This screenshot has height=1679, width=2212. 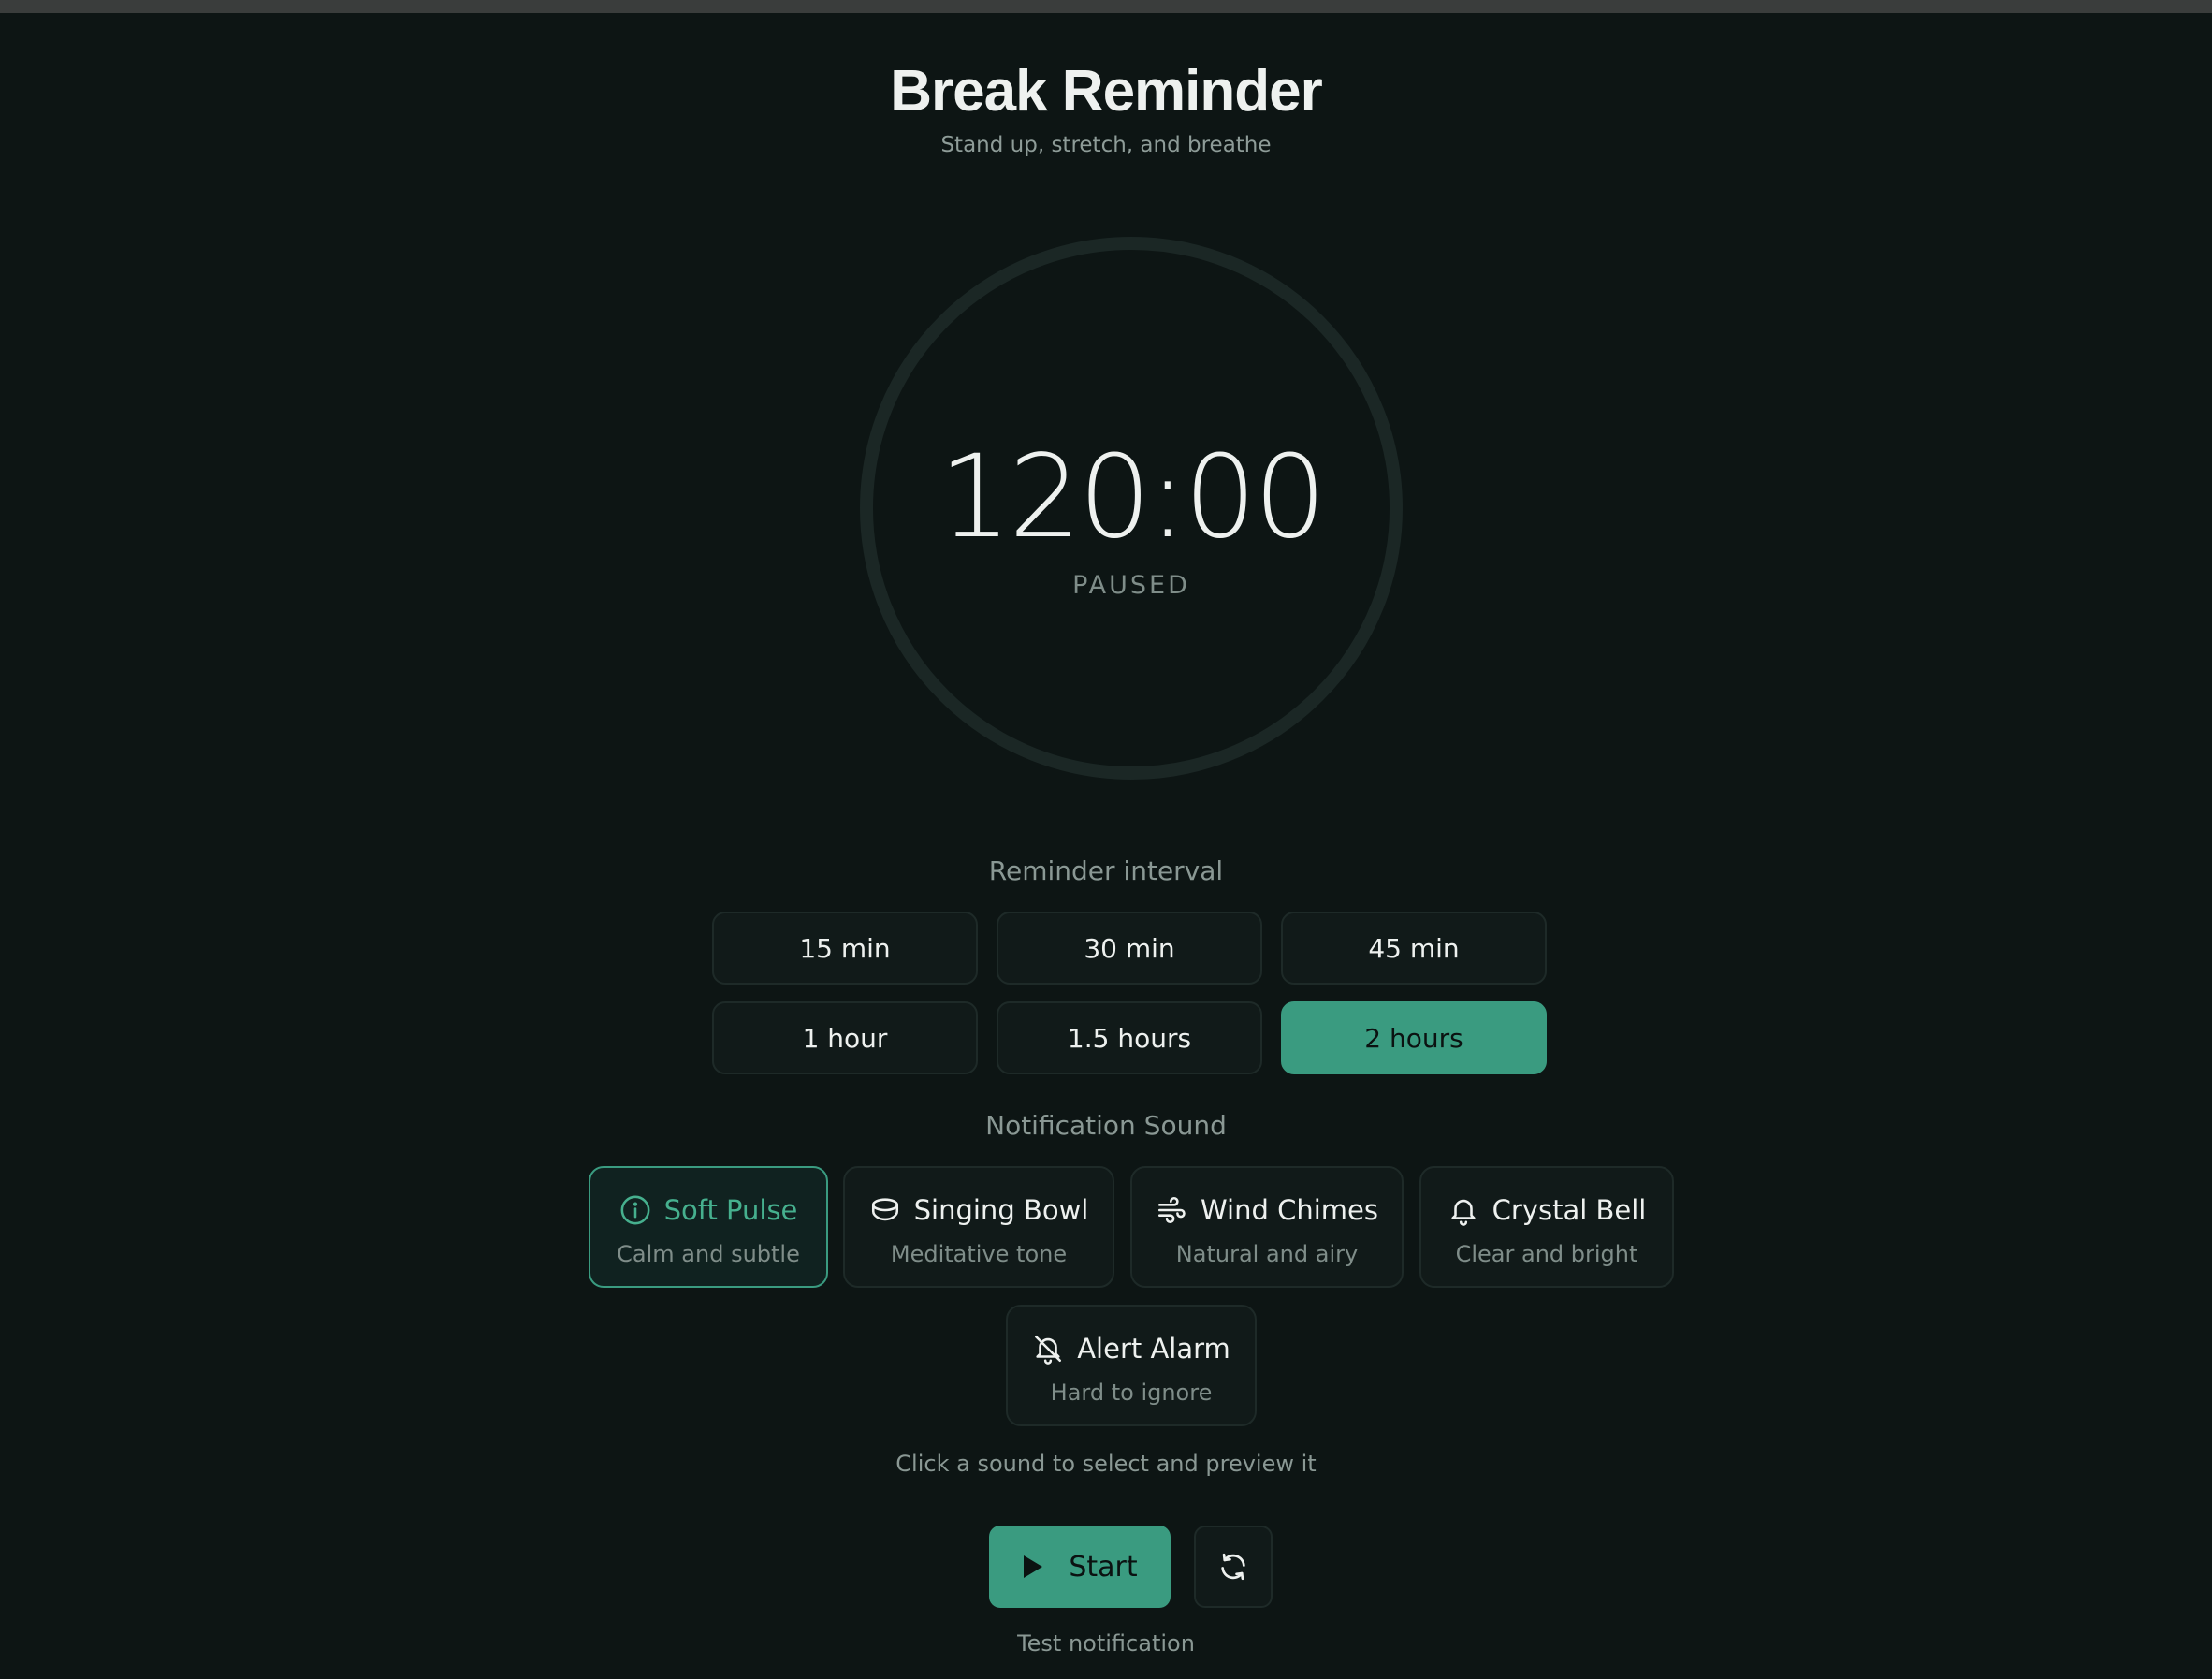 I want to click on sound-option-name: Soft Pulse, so click(x=730, y=1210).